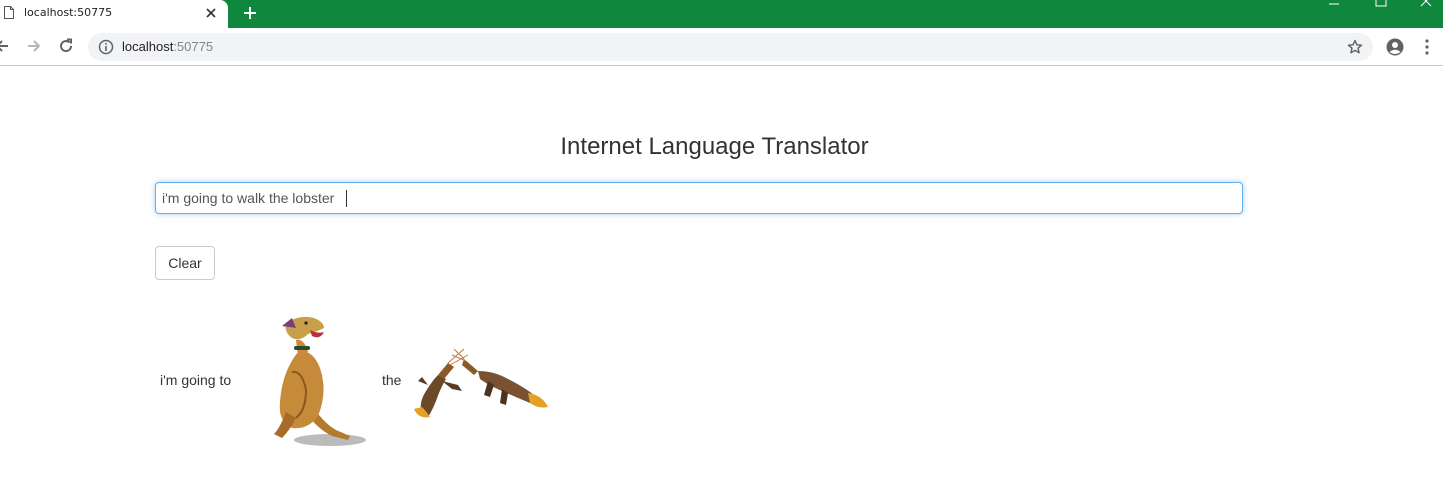  What do you see at coordinates (196, 380) in the screenshot?
I see `translation-text-segment: i'm going to` at bounding box center [196, 380].